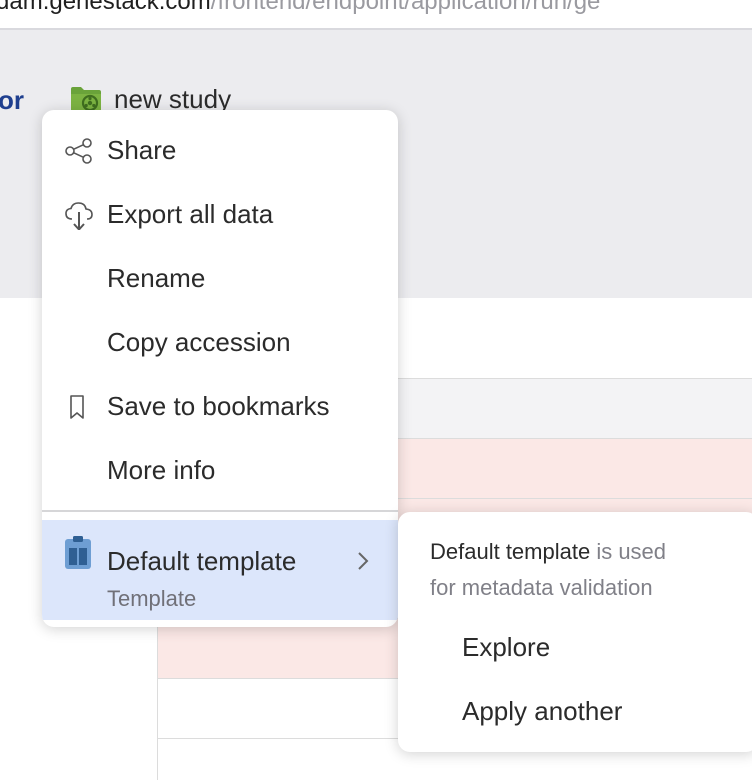  What do you see at coordinates (628, 551) in the screenshot?
I see `template-info-rest: is used` at bounding box center [628, 551].